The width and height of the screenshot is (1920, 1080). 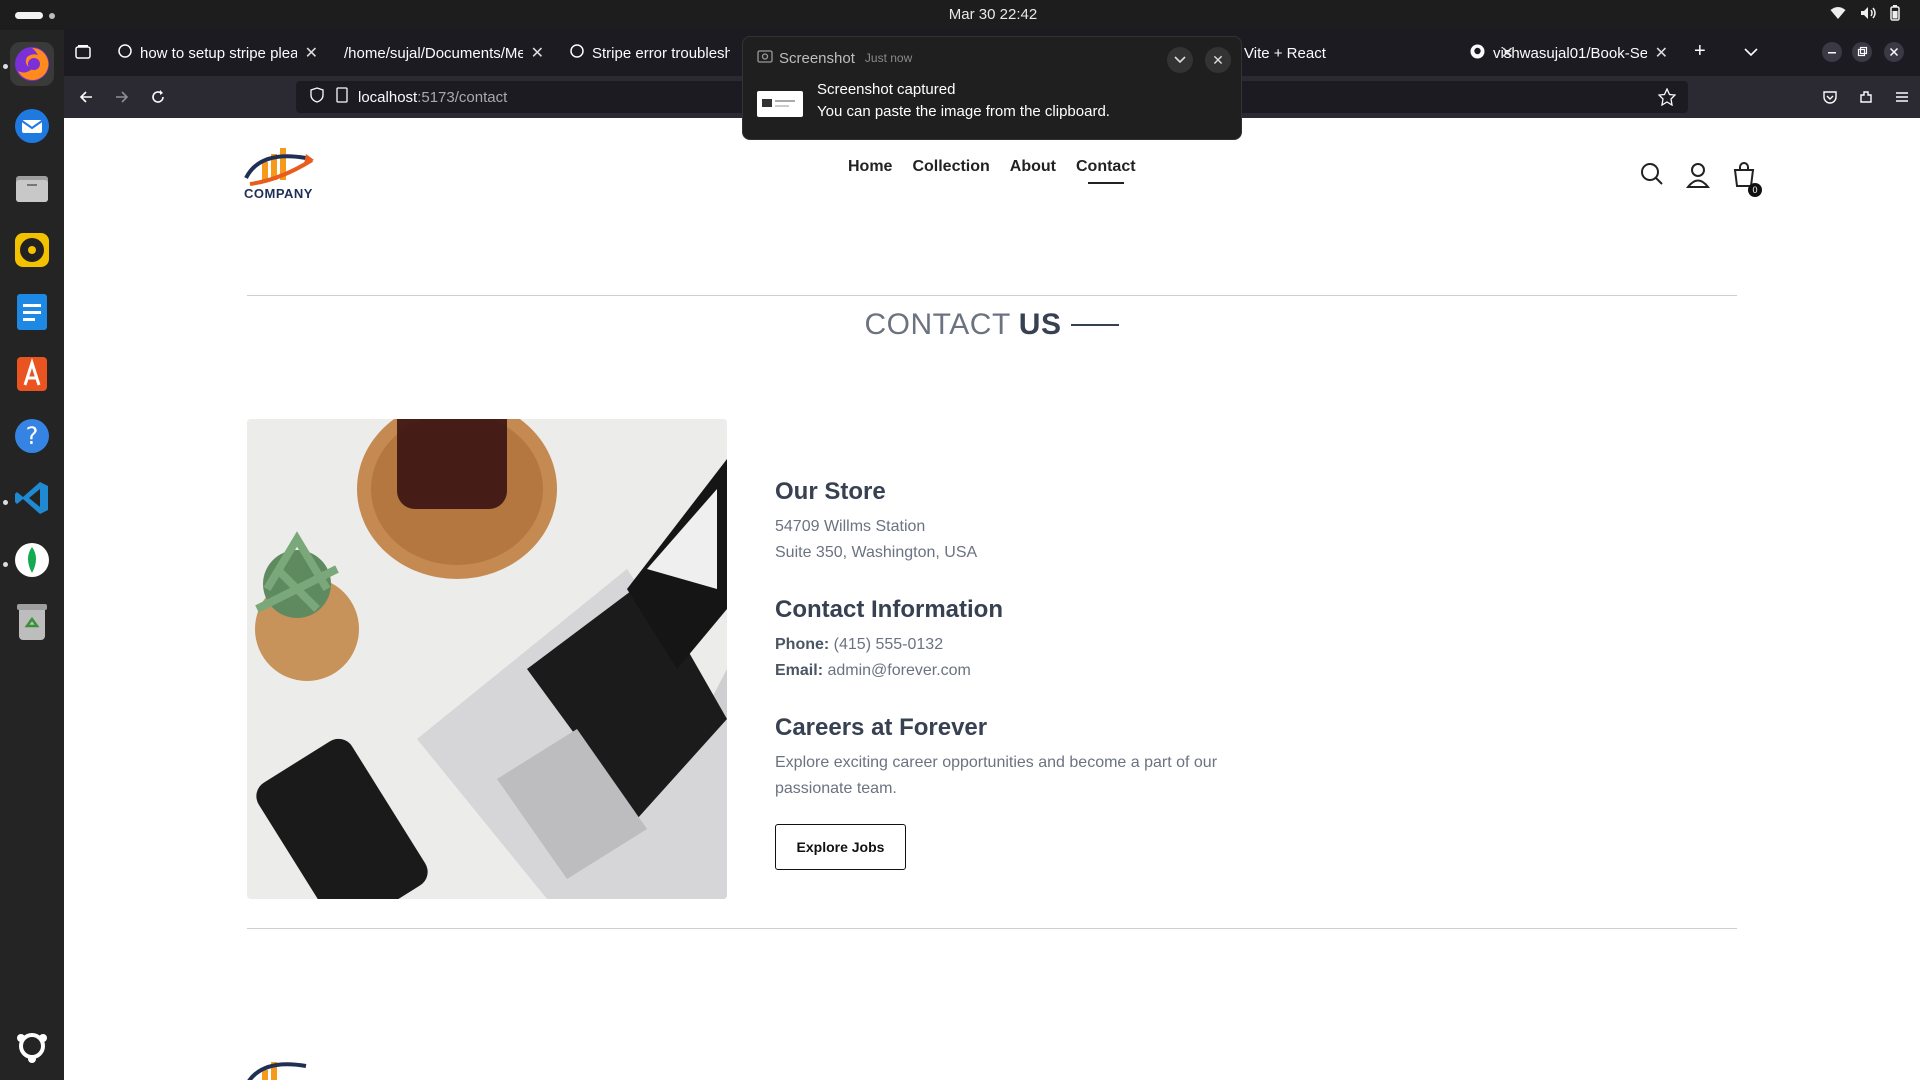 I want to click on show-apps-icon, so click(x=32, y=1046).